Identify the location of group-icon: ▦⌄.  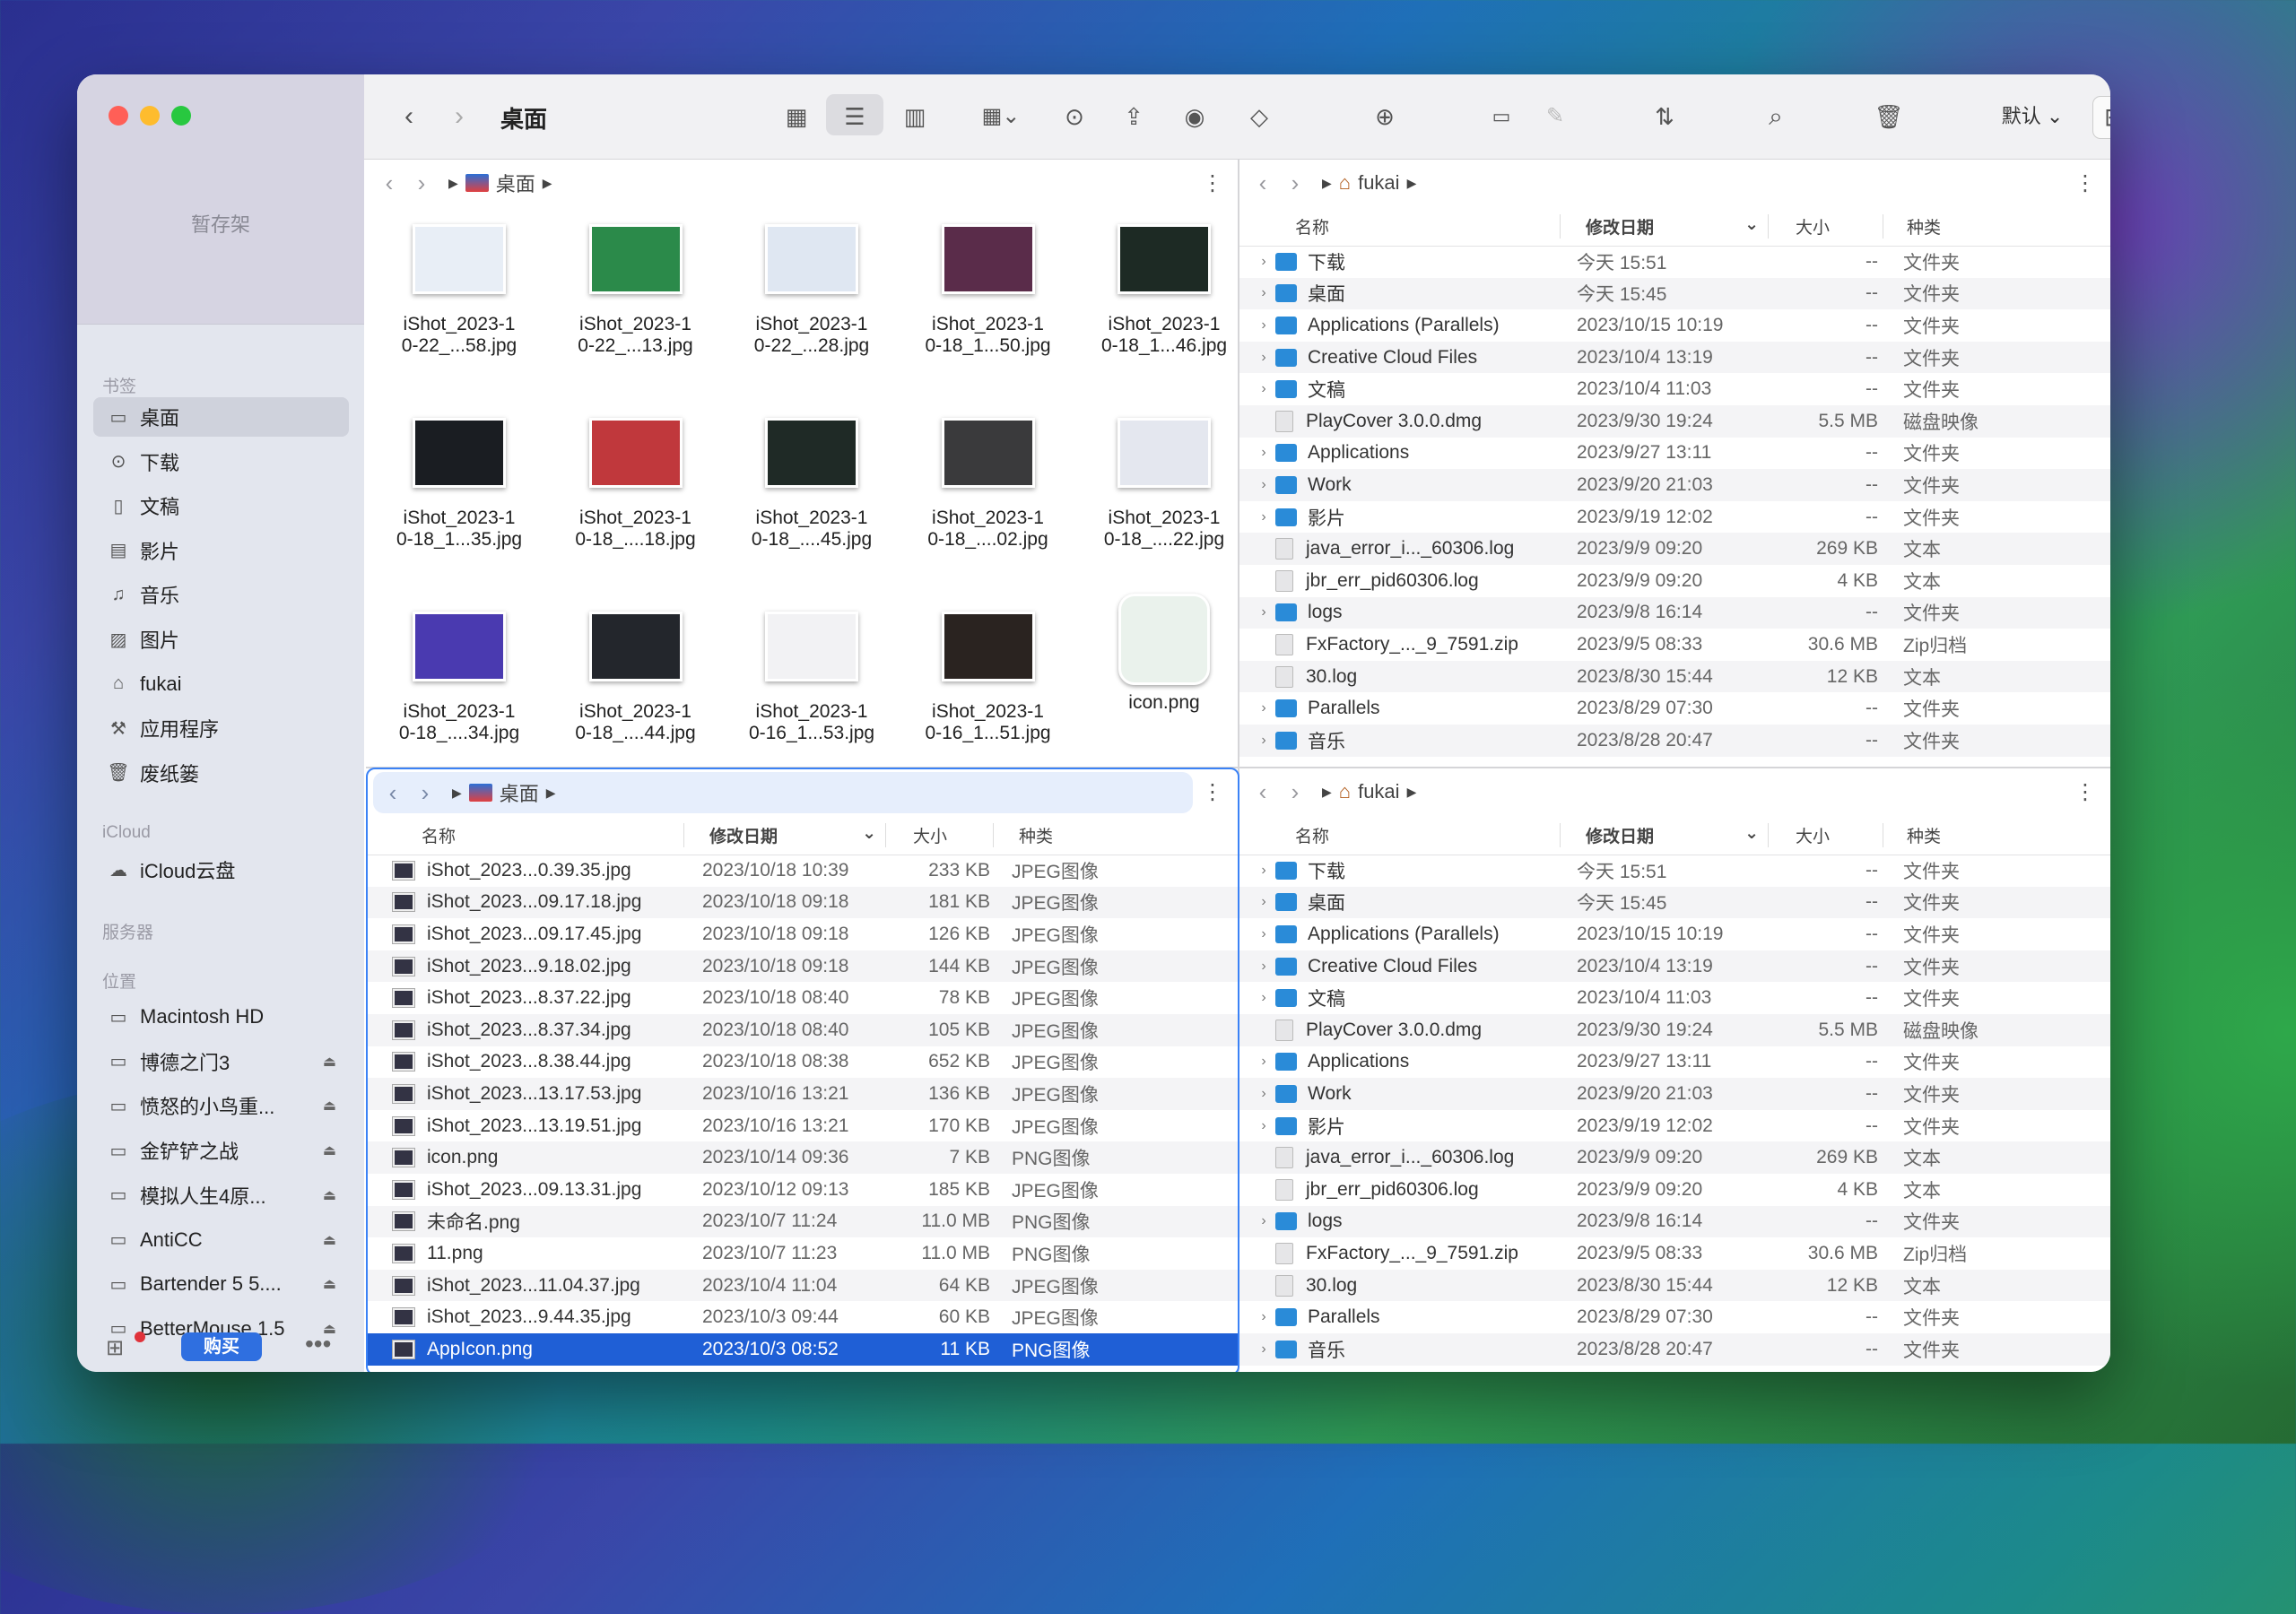
(1001, 117).